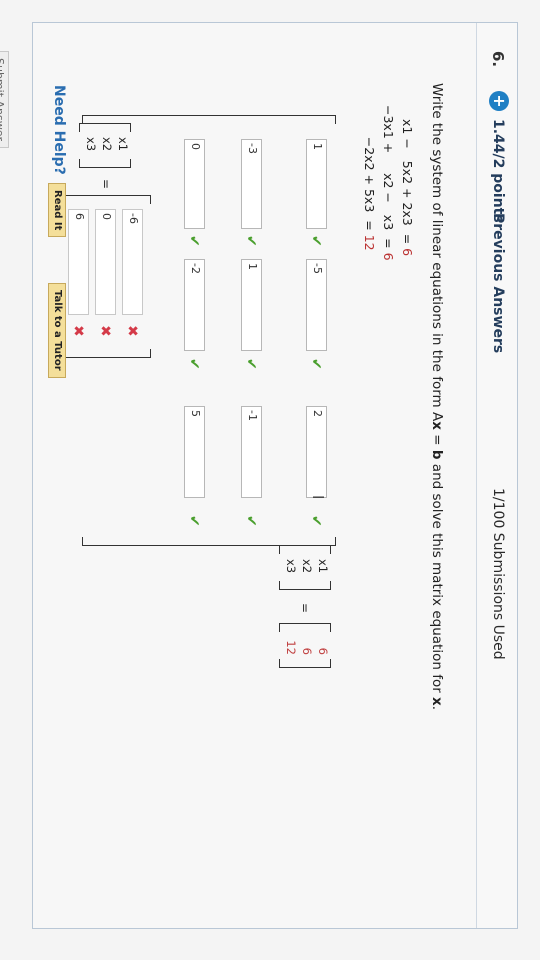 The image size is (540, 960). Describe the element at coordinates (369, 178) in the screenshot. I see `equation-3: −2x2 + 5x3 = 12` at that location.